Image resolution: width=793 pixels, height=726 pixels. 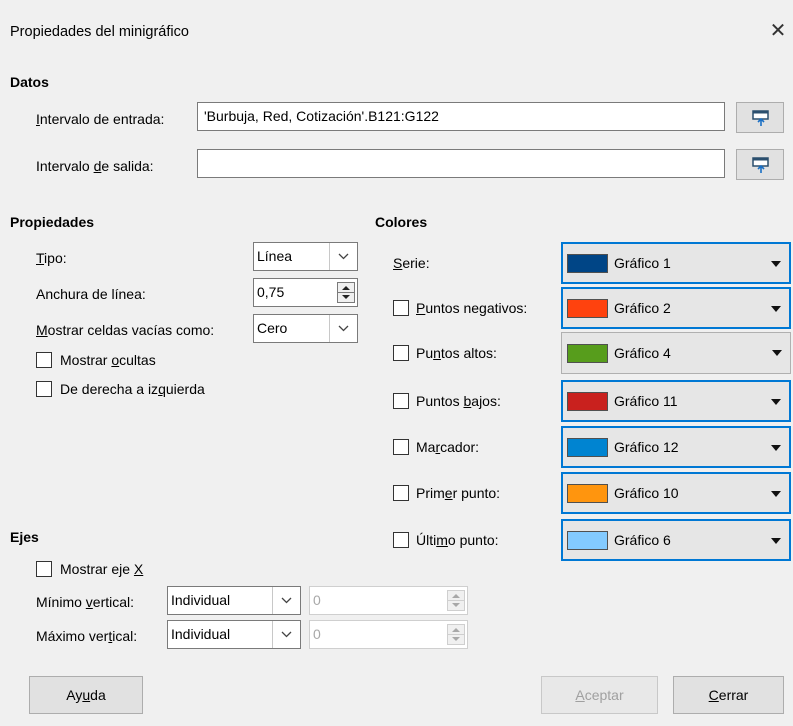 I want to click on puntos-bajos-color-dropdown: Gráfico 11, so click(x=676, y=401).